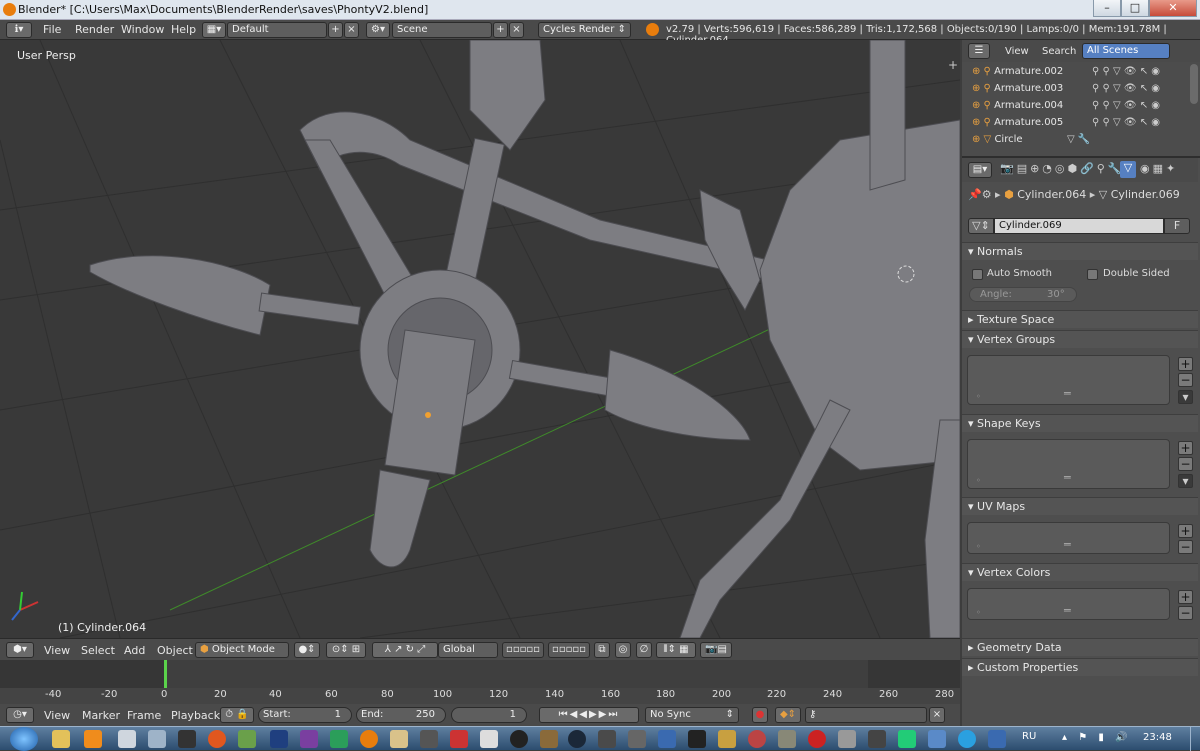 The width and height of the screenshot is (1200, 751). What do you see at coordinates (1135, 8) in the screenshot?
I see `maximize-button: □` at bounding box center [1135, 8].